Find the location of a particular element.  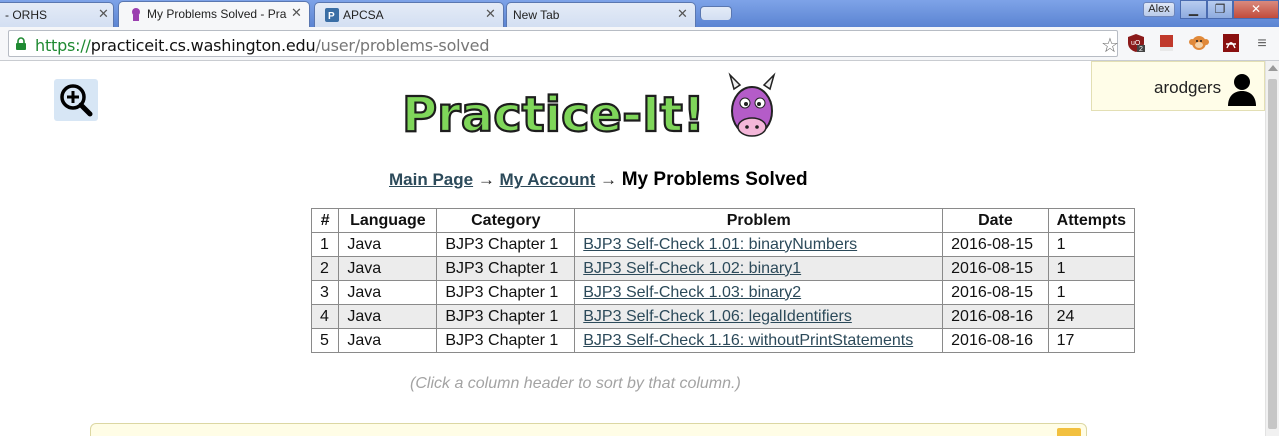

info-panel is located at coordinates (588, 429).